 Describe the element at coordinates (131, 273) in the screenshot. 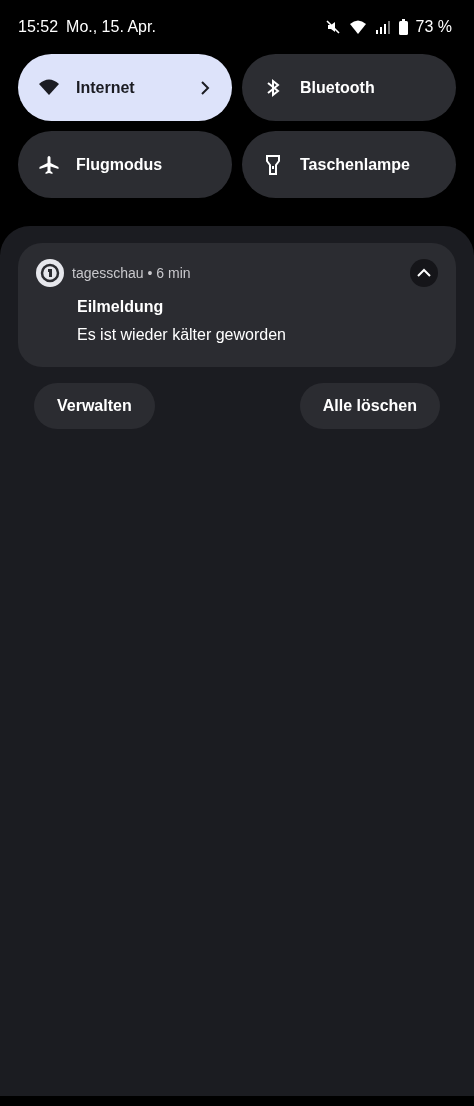

I see `notification-meta: tagesschau • 6 min` at that location.